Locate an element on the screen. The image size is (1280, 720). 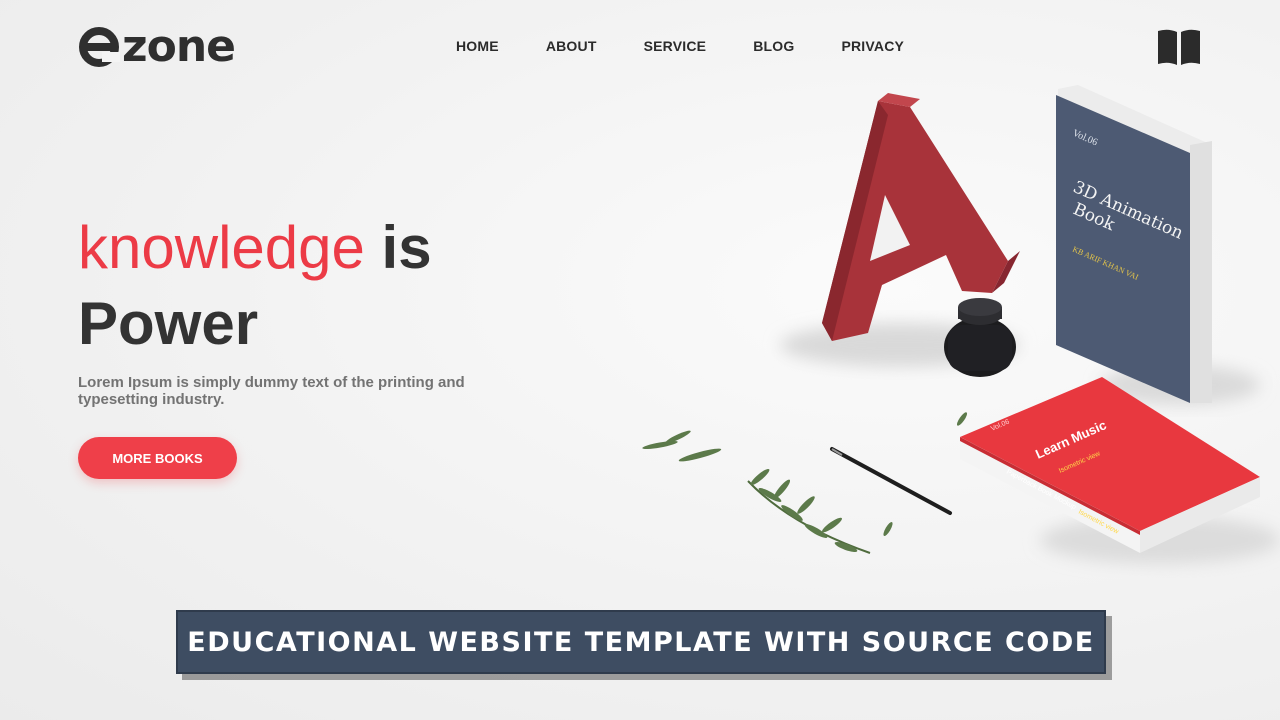
hero-title-highlight: knowledge is located at coordinates (221, 247).